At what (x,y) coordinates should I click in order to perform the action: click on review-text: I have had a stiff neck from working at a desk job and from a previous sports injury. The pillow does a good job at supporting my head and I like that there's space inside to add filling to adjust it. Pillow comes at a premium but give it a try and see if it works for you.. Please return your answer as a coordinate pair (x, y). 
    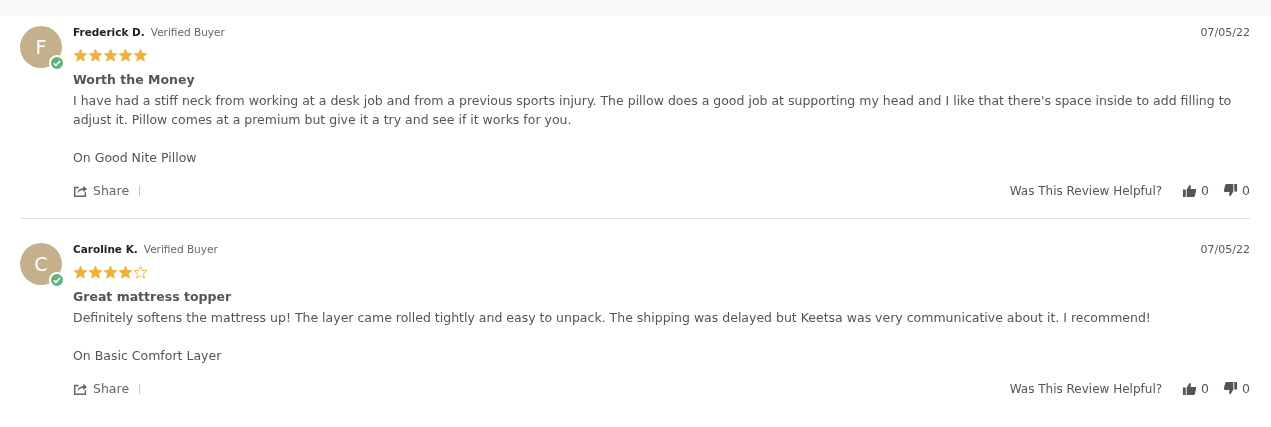
    Looking at the image, I should click on (653, 110).